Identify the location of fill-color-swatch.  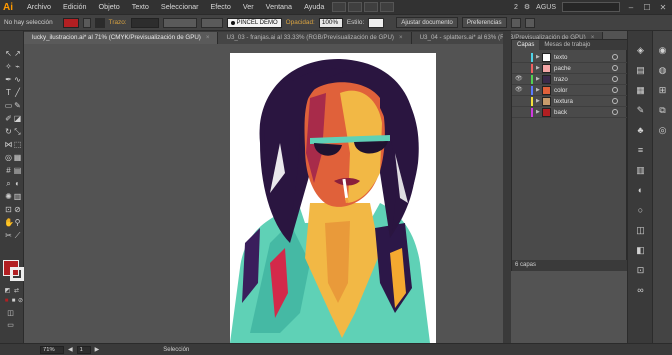
(70, 22).